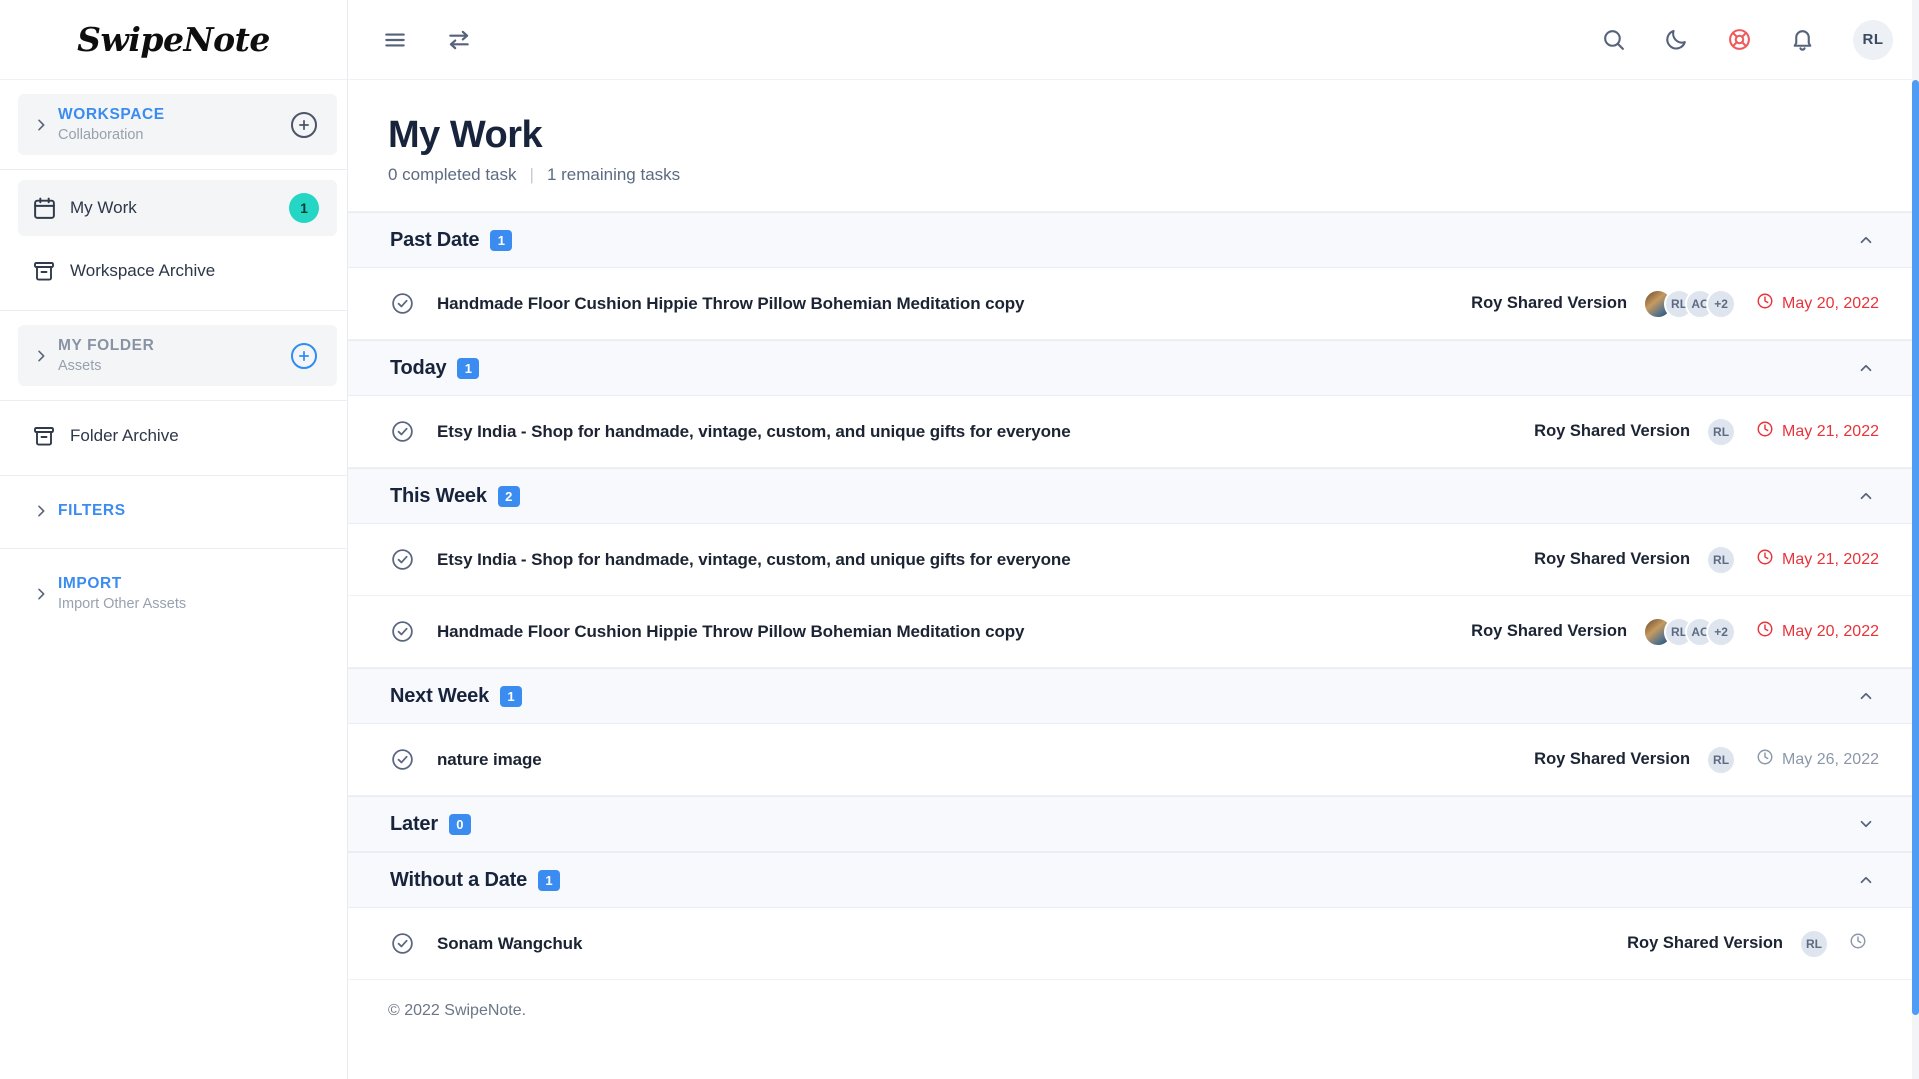  I want to click on scrollbar-track, so click(1915, 539).